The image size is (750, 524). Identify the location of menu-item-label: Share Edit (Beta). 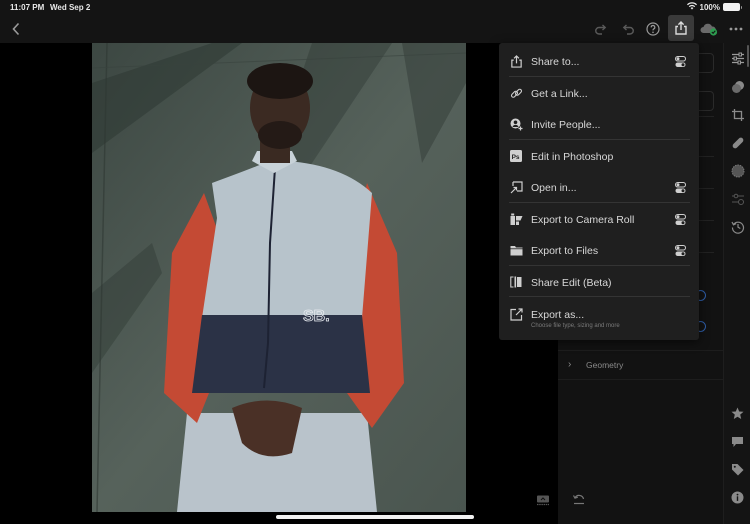
(571, 283).